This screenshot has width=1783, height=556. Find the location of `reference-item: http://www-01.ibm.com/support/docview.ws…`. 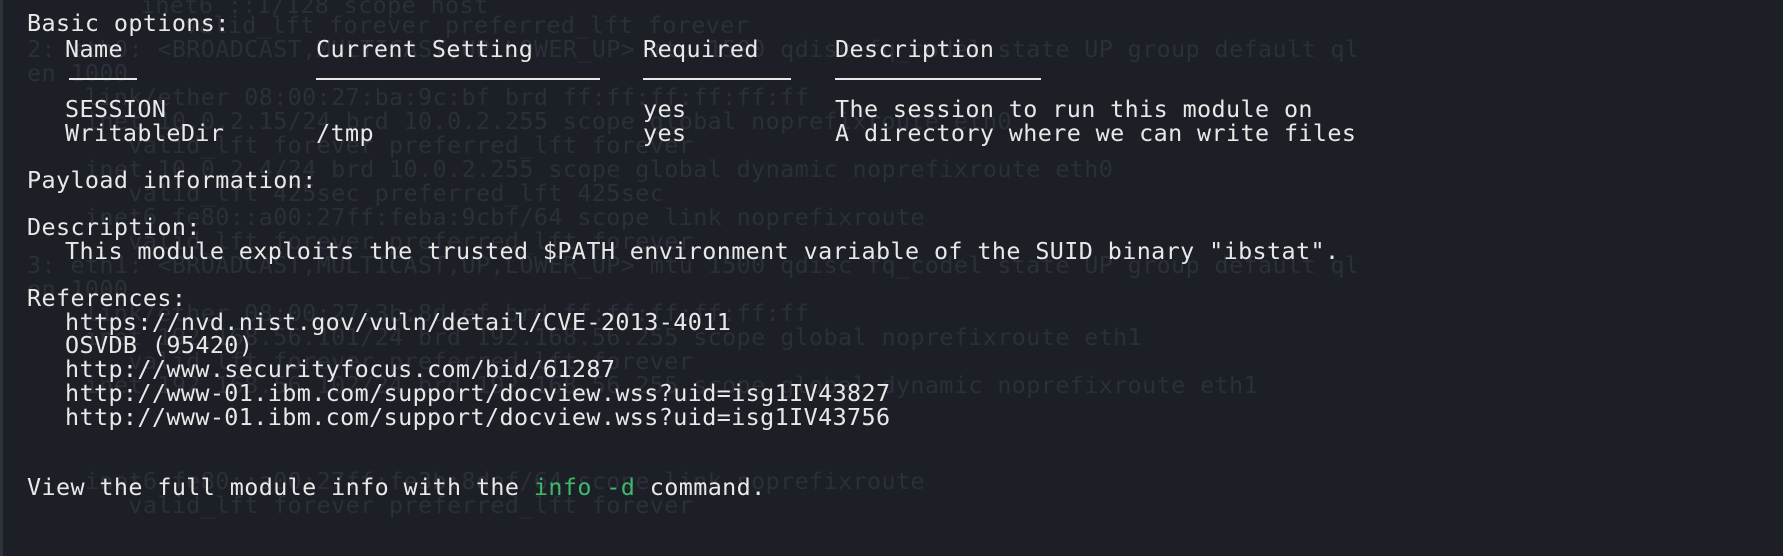

reference-item: http://www-01.ibm.com/support/docview.ws… is located at coordinates (478, 417).